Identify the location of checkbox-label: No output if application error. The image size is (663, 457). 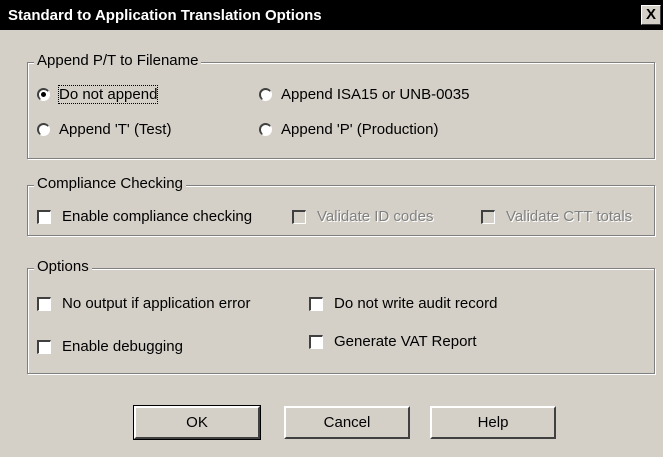
(156, 303).